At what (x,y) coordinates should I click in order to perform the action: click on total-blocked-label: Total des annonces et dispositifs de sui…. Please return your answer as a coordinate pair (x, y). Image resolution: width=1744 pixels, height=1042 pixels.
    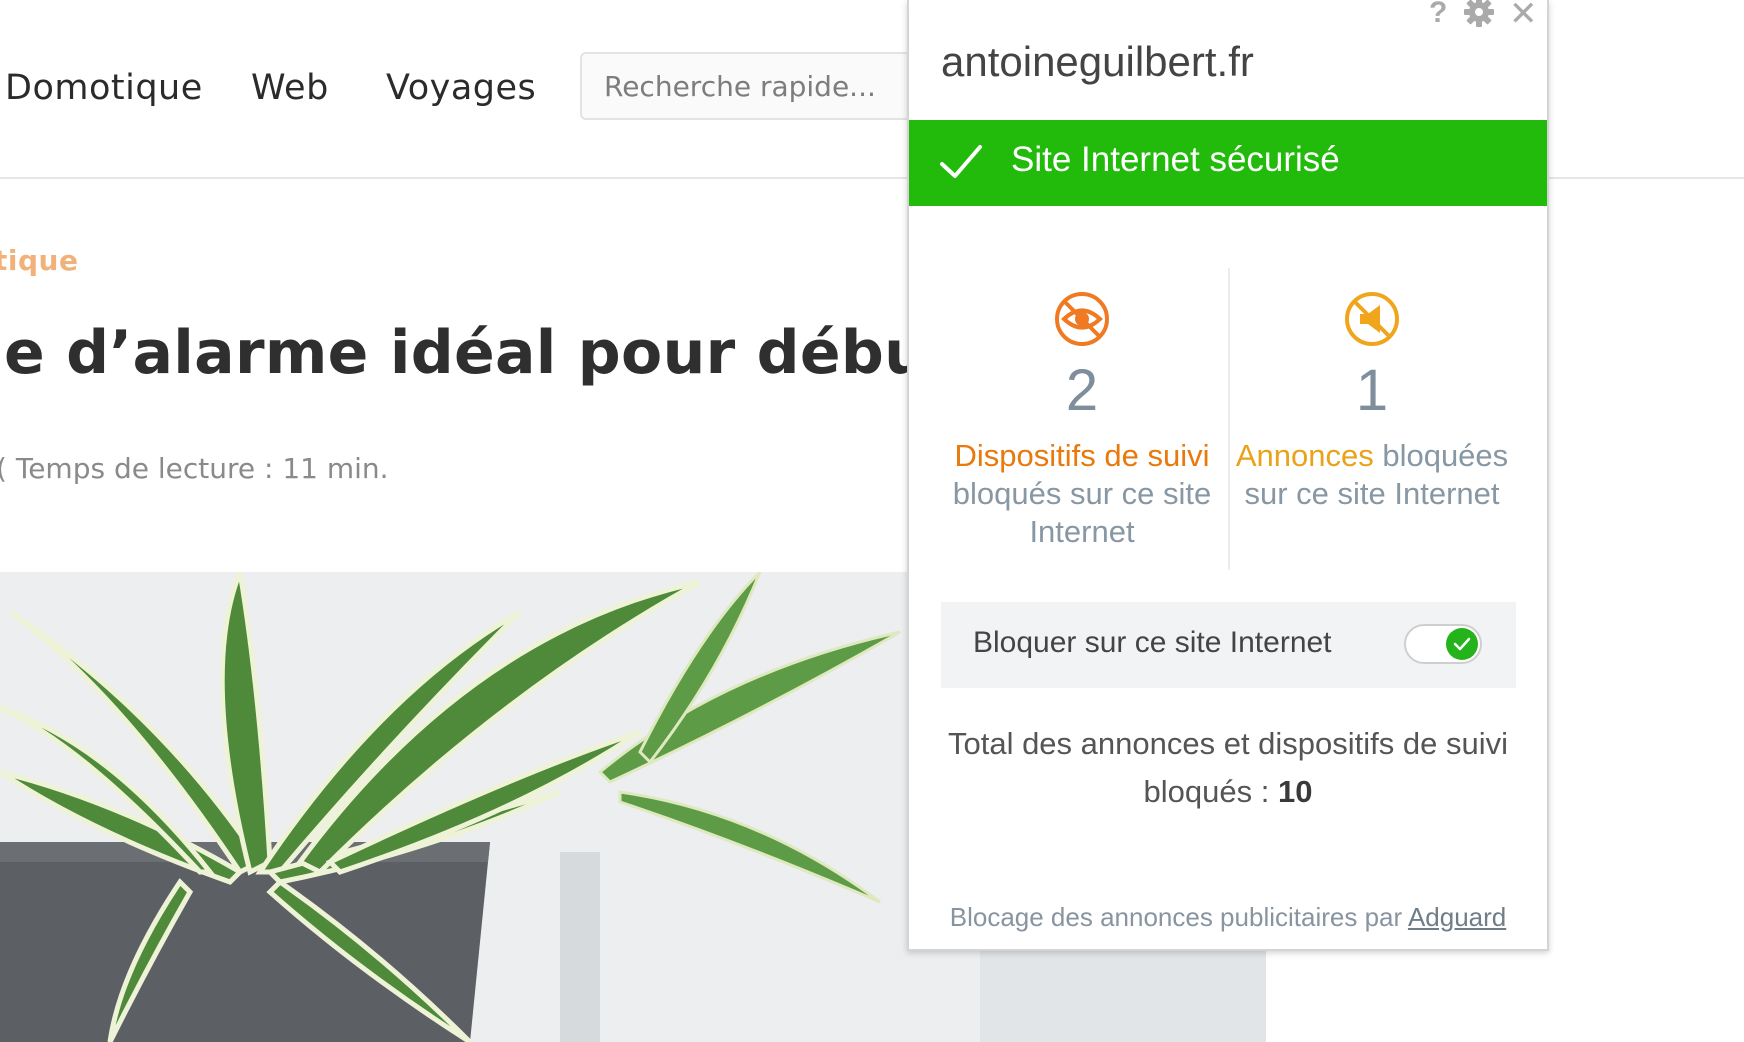
    Looking at the image, I should click on (1228, 767).